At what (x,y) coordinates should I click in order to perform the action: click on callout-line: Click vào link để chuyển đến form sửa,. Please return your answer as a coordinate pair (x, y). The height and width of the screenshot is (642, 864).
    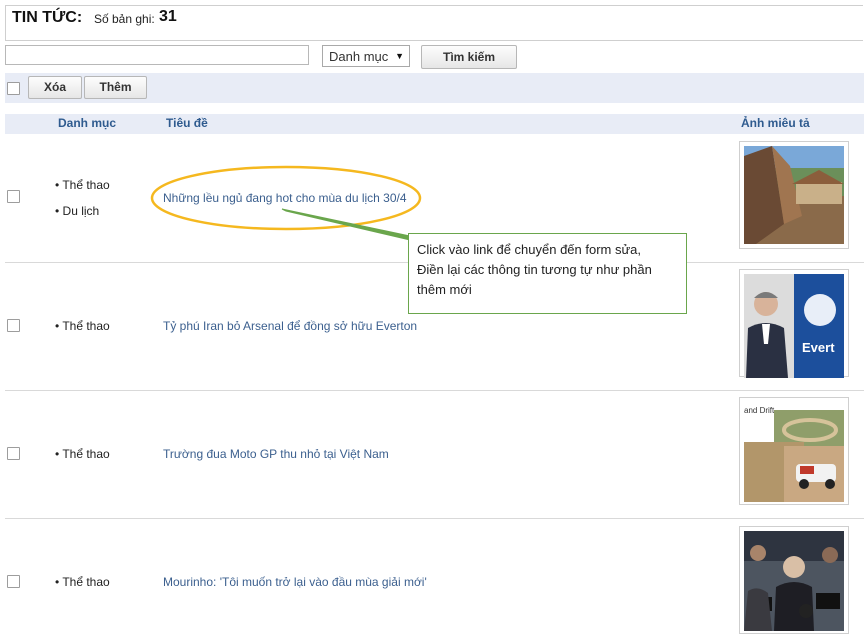
    Looking at the image, I should click on (529, 249).